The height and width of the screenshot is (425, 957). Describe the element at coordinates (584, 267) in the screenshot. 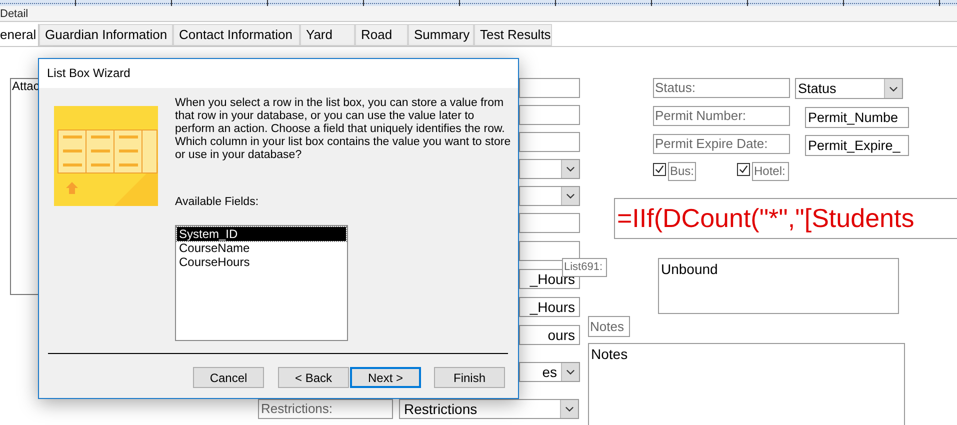

I see `field-label: List691:` at that location.